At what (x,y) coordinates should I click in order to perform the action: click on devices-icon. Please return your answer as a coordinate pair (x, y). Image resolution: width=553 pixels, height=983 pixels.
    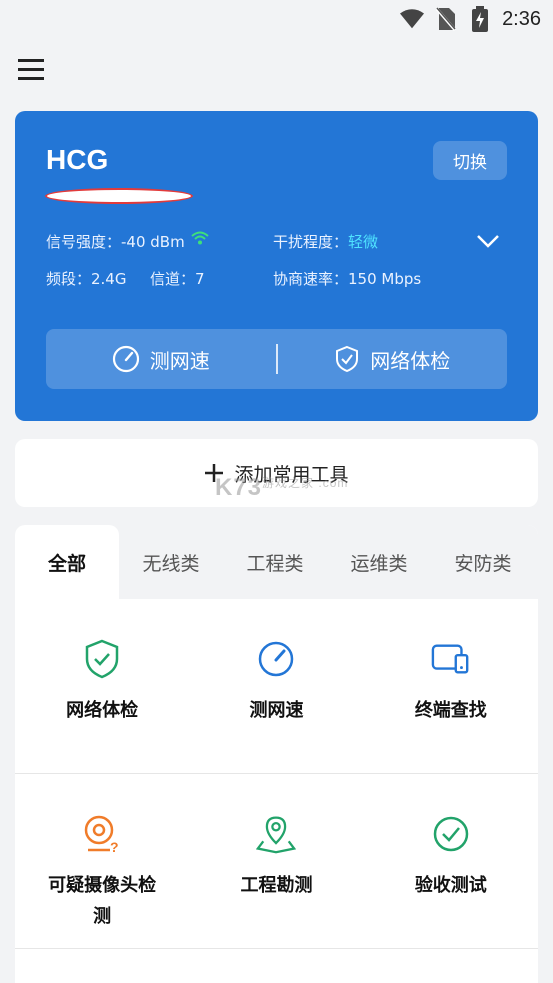
    Looking at the image, I should click on (451, 659).